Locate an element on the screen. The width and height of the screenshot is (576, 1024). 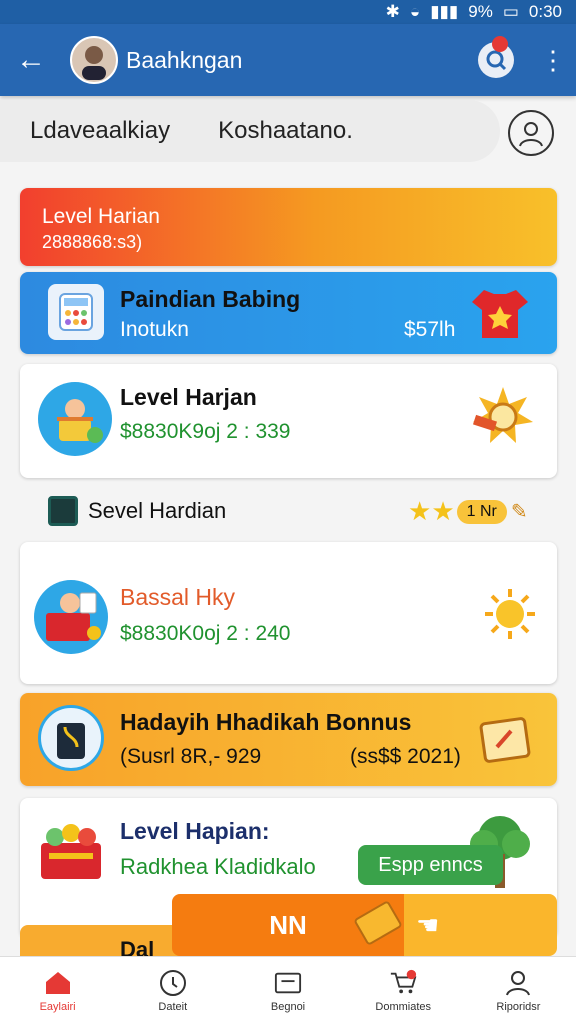
banner-subtitle: 2888868:s3) is located at coordinates (92, 242).